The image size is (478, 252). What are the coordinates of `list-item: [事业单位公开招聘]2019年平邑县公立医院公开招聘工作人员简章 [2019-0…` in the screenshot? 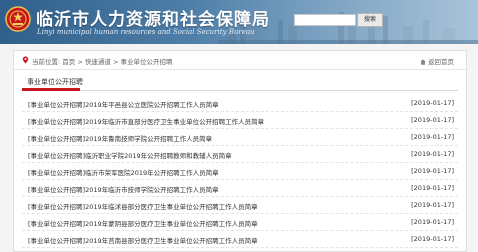 It's located at (240, 103).